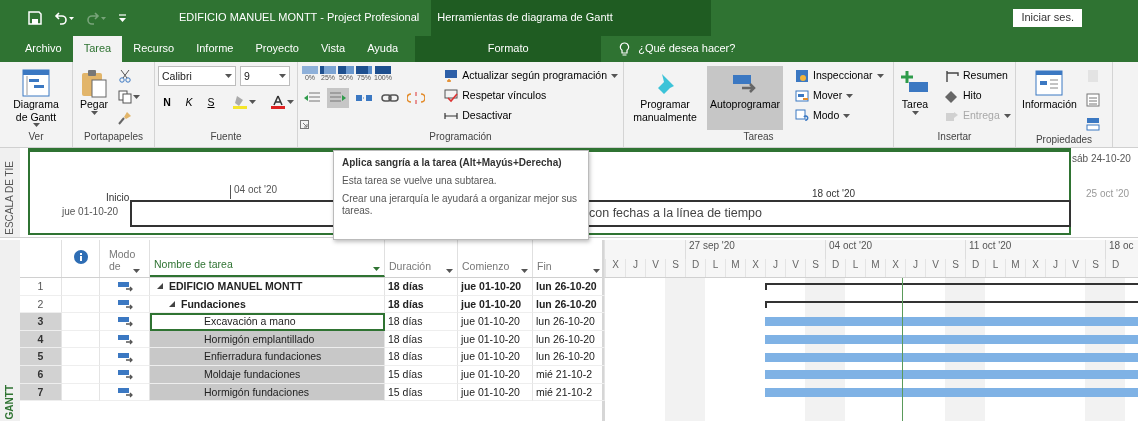 Image resolution: width=1138 pixels, height=422 pixels. What do you see at coordinates (35, 18) in the screenshot?
I see `save-icon` at bounding box center [35, 18].